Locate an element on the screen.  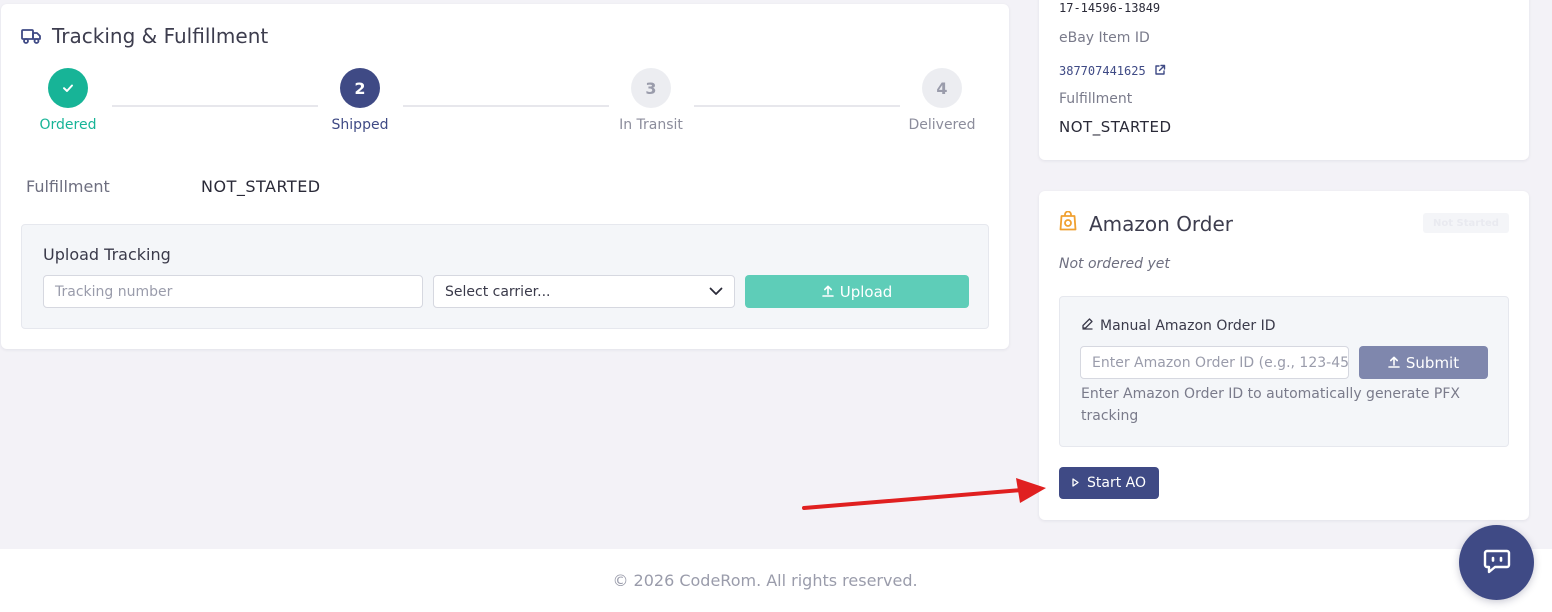
step-number: 2 is located at coordinates (360, 88).